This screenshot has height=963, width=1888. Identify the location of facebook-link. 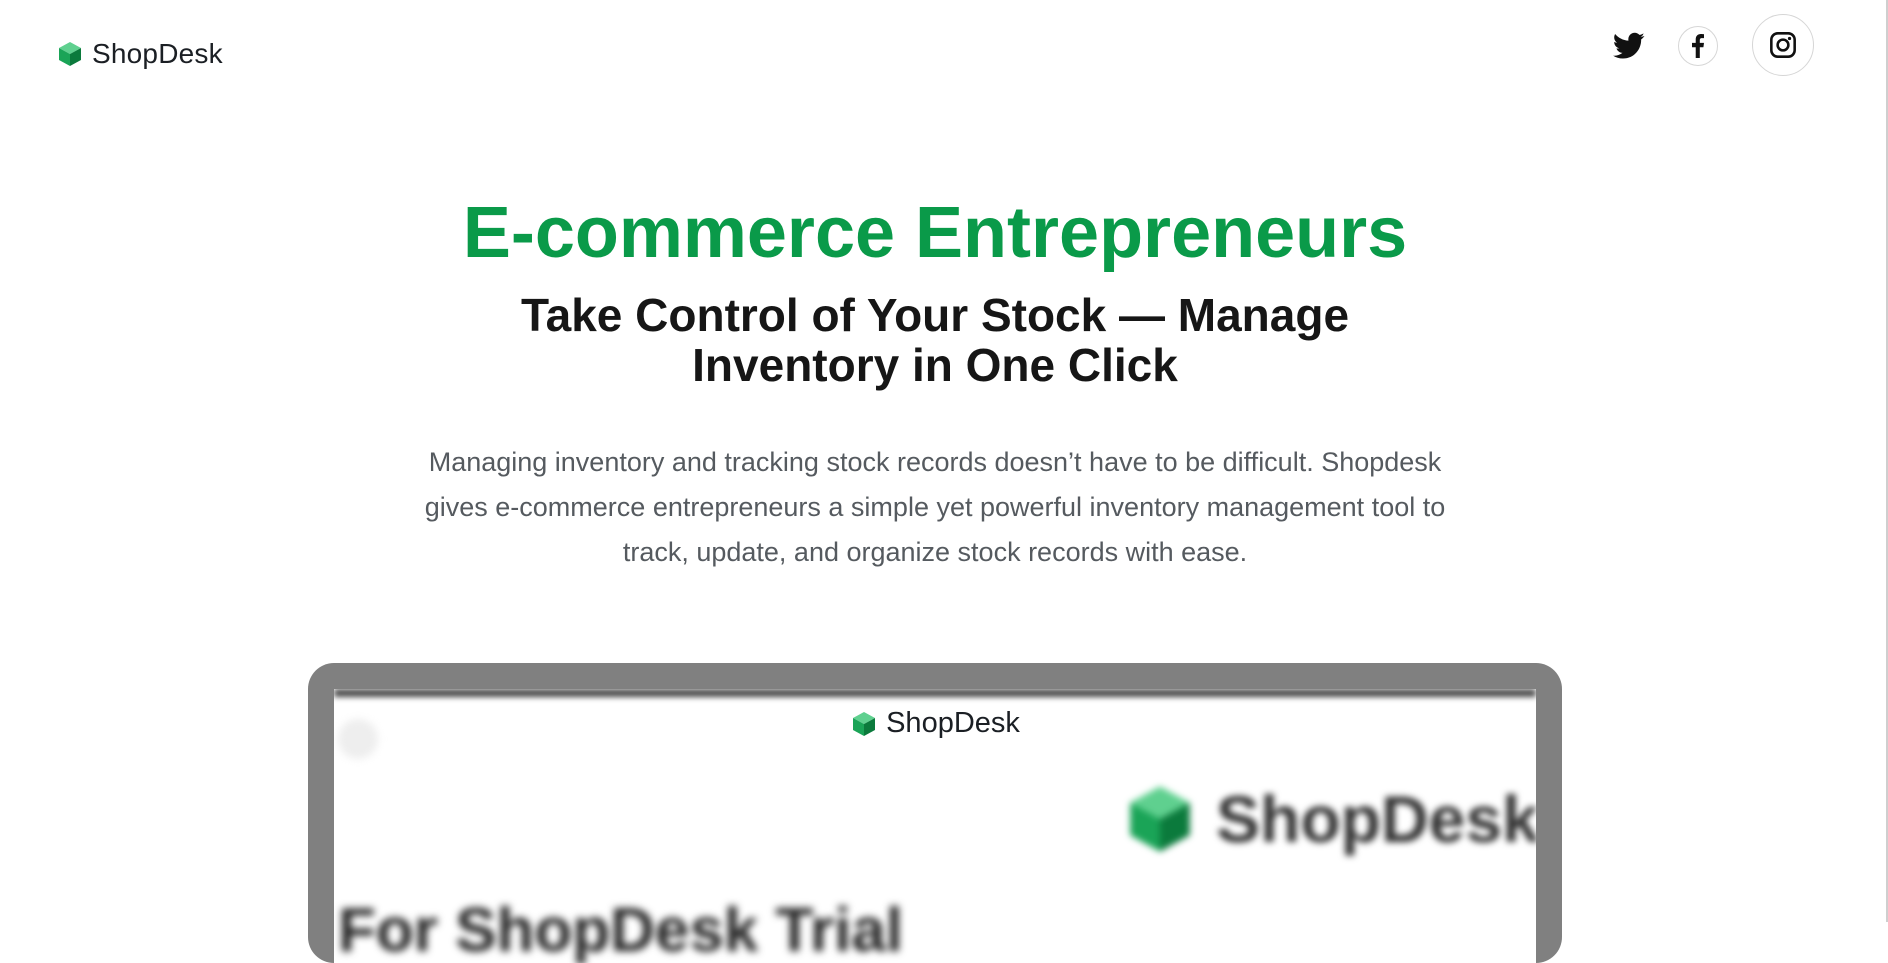
(1698, 46).